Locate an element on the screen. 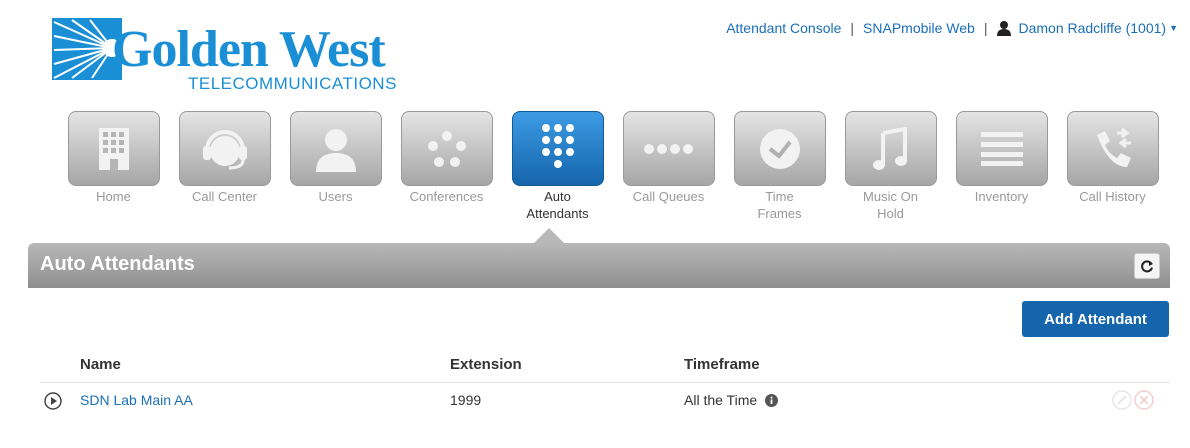 The image size is (1190, 448). nav-item-call-history: Call History is located at coordinates (1112, 166).